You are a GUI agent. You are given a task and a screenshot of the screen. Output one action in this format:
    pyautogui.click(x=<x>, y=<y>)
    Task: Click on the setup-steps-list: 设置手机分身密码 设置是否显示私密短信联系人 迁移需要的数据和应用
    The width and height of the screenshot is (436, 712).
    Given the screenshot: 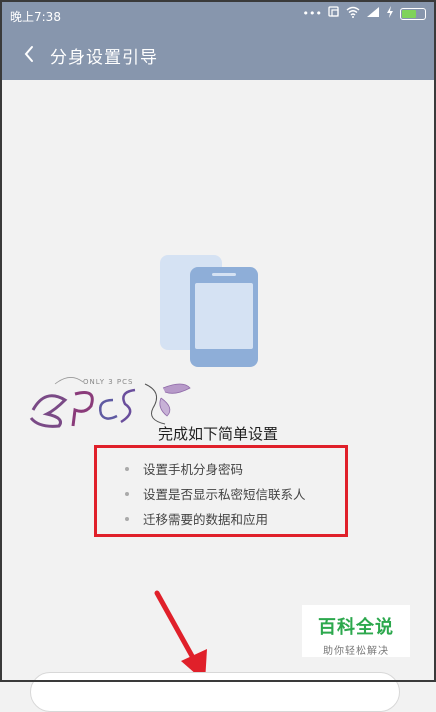 What is the action you would take?
    pyautogui.click(x=215, y=493)
    